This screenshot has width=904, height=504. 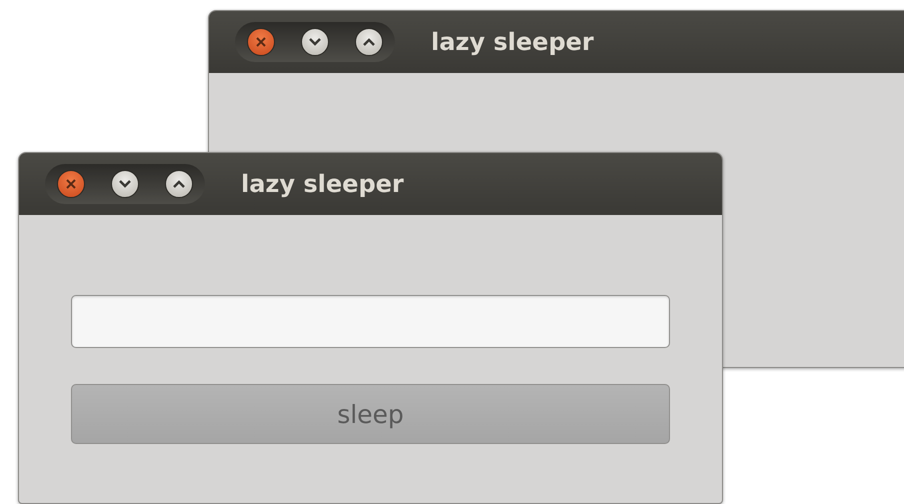 What do you see at coordinates (370, 414) in the screenshot?
I see `sleep-button: sleep` at bounding box center [370, 414].